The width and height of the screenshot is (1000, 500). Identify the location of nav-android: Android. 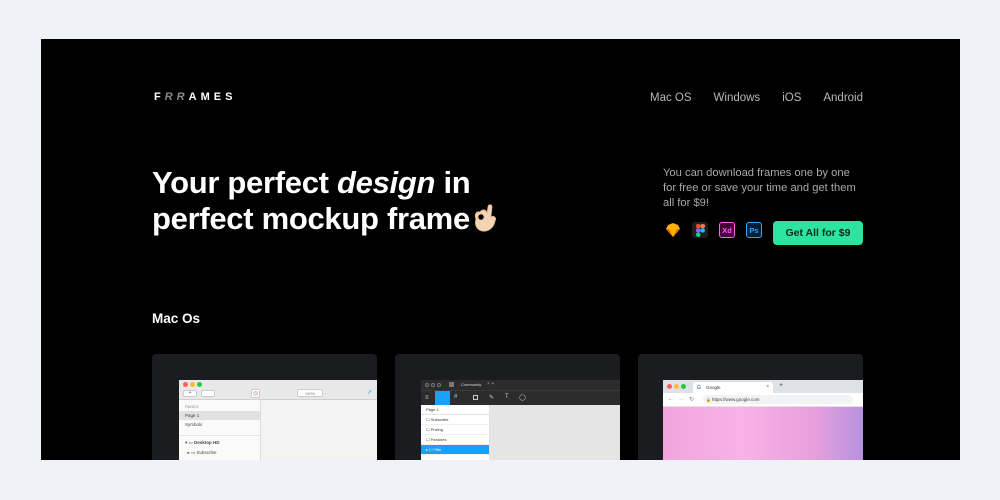
(843, 98).